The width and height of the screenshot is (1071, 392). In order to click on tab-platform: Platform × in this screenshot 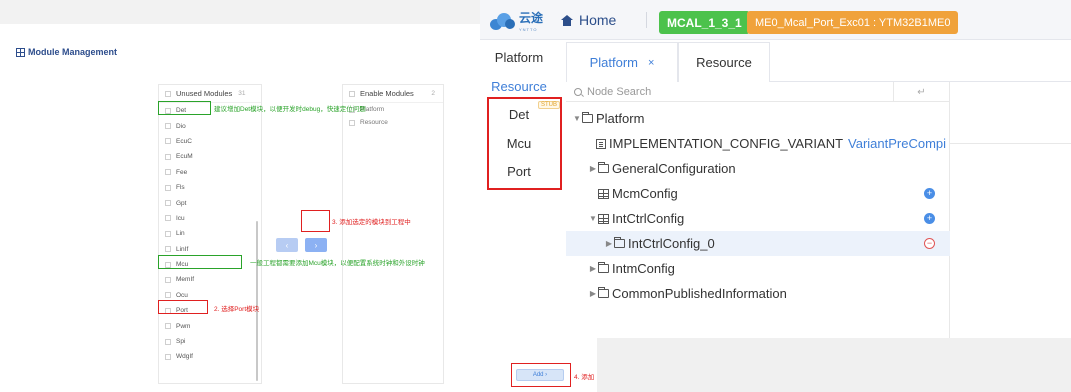, I will do `click(622, 62)`.